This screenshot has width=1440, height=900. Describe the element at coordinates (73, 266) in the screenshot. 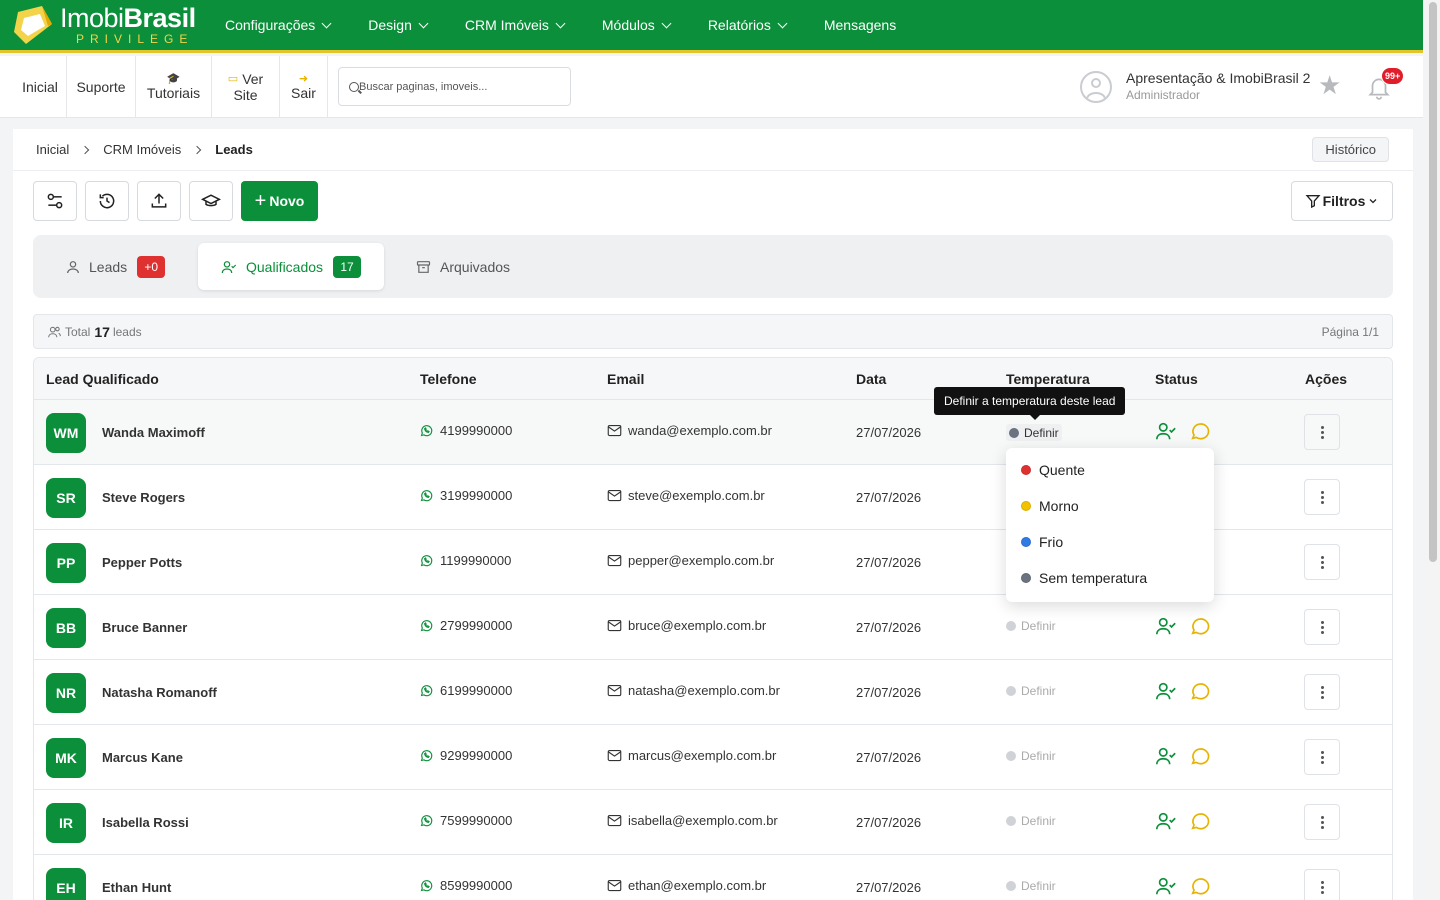

I see `user-icon` at that location.